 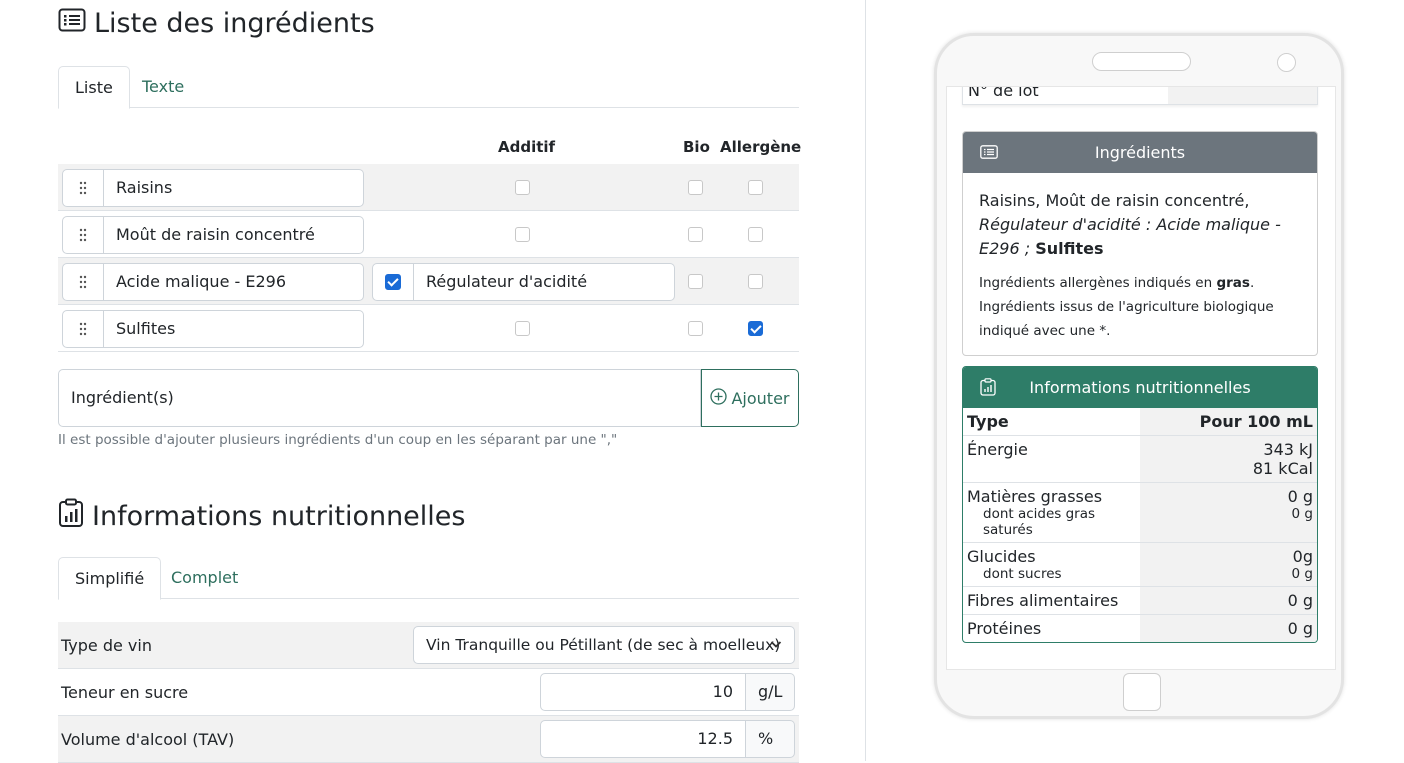 What do you see at coordinates (94, 87) in the screenshot?
I see `tab-liste: Liste` at bounding box center [94, 87].